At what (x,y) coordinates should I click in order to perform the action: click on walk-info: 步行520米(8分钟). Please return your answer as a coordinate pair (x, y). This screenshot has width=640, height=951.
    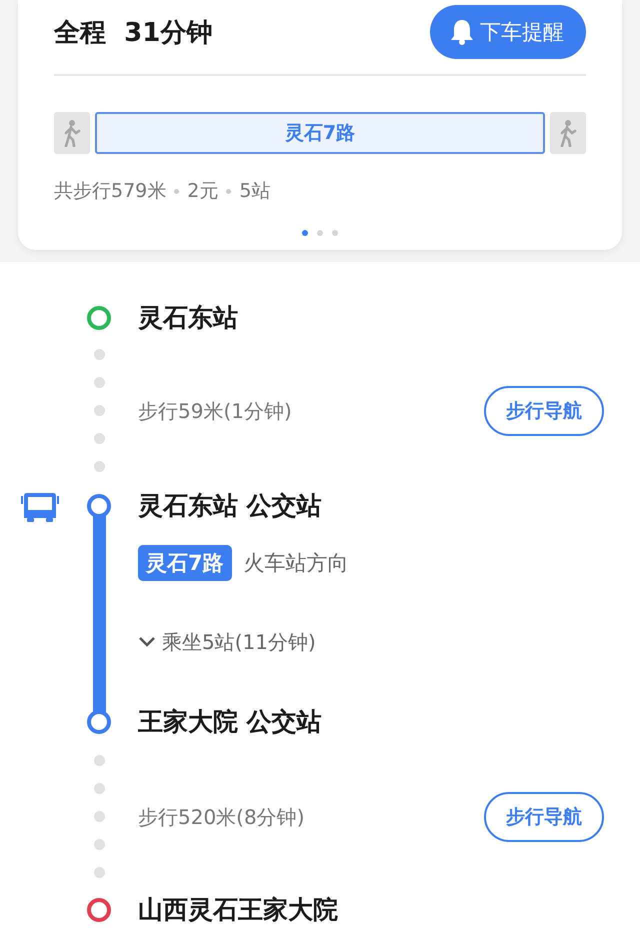
    Looking at the image, I should click on (221, 817).